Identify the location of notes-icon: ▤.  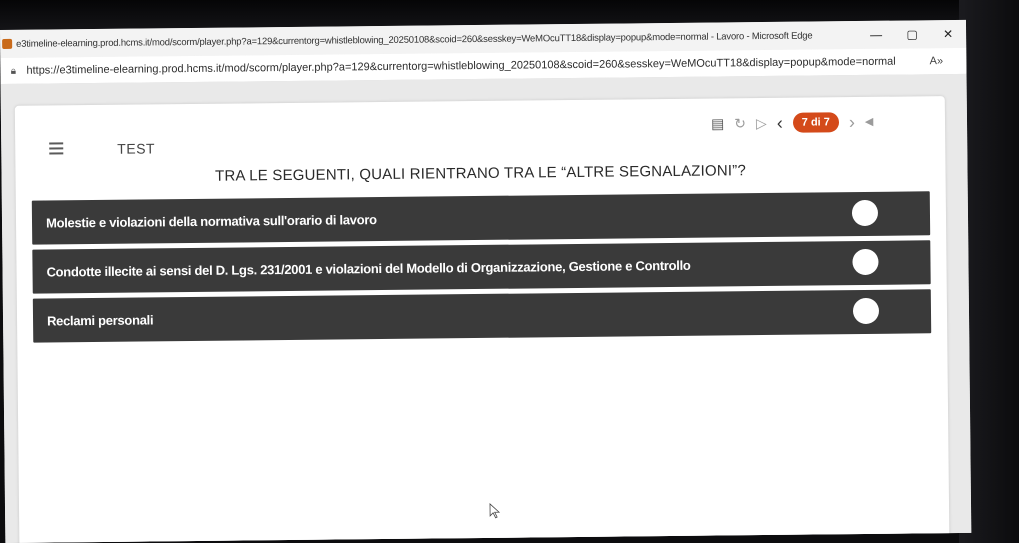
(717, 123).